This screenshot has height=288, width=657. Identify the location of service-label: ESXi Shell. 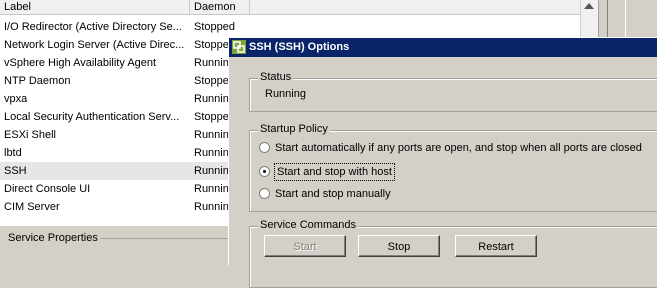
(30, 135).